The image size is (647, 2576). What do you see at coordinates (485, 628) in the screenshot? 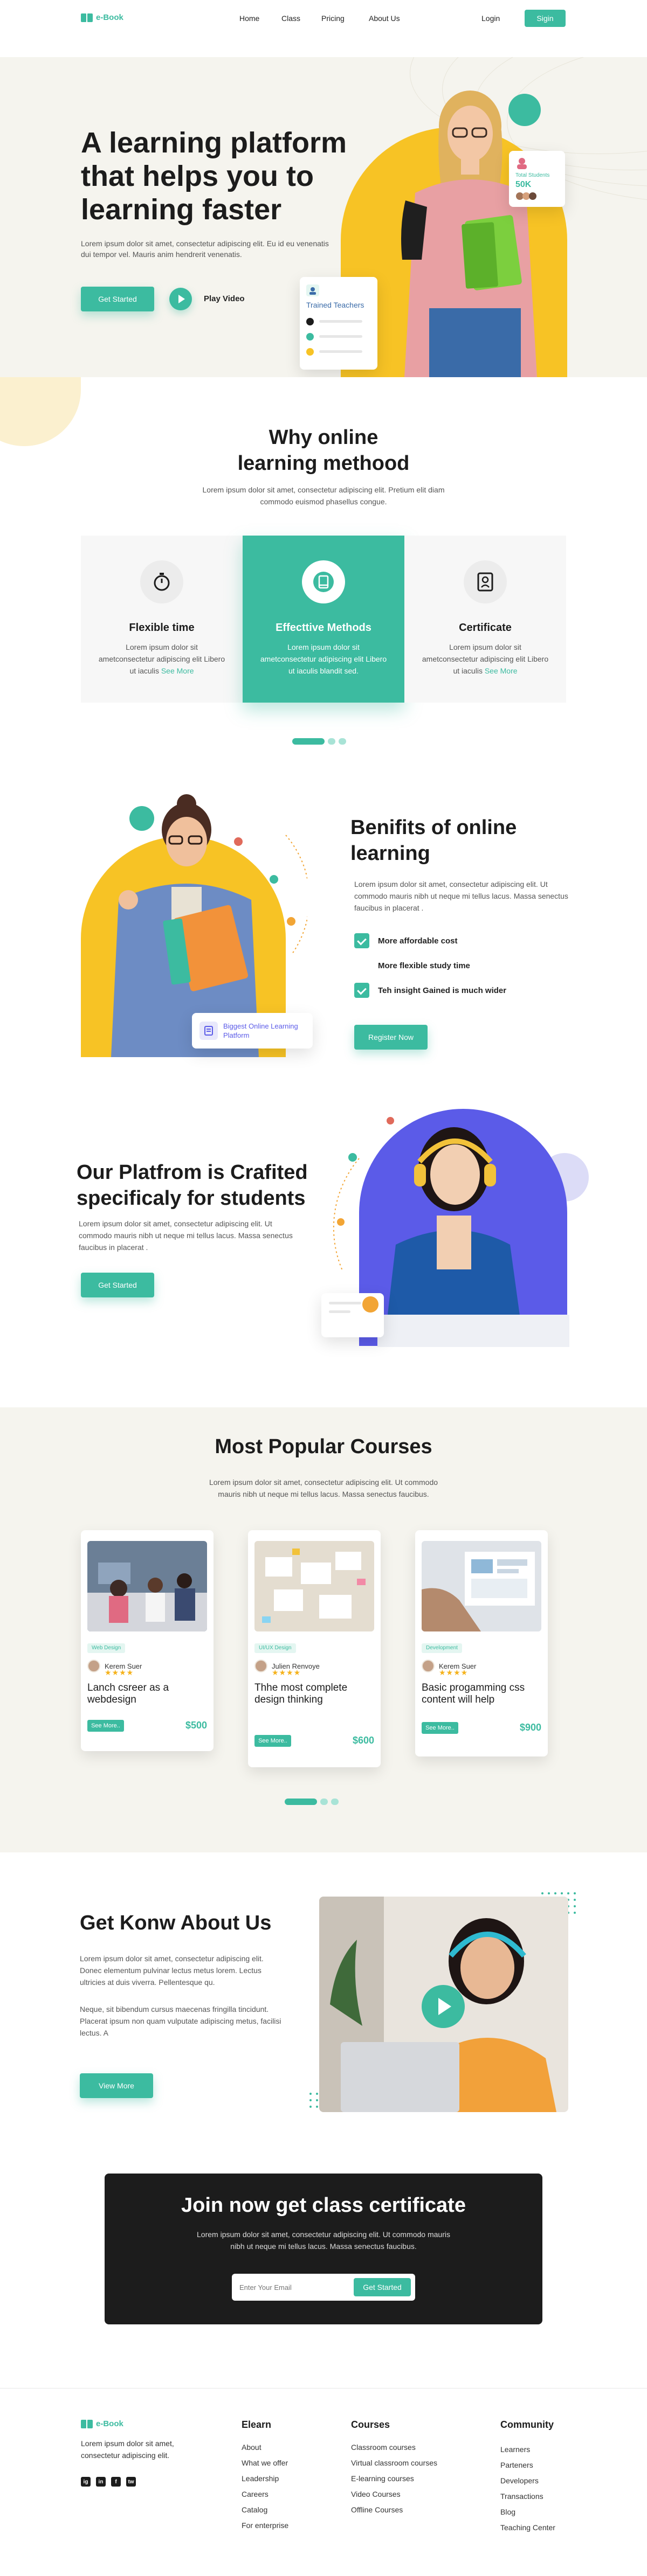
I see `feature-title: Certificate` at bounding box center [485, 628].